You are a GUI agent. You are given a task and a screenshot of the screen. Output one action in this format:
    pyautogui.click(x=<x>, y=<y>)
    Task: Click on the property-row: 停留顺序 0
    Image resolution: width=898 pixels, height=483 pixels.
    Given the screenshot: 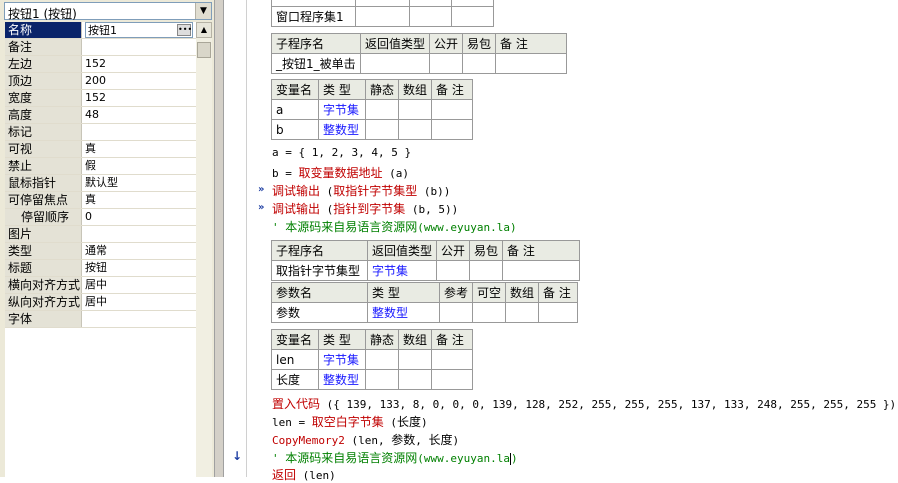 What is the action you would take?
    pyautogui.click(x=100, y=217)
    